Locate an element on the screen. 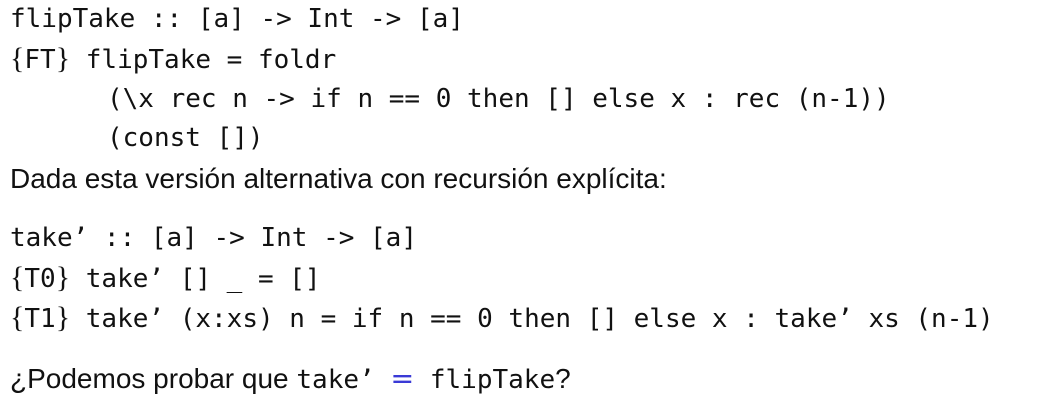  ft-definition-line: {FT} flipTake = foldr is located at coordinates (173, 59).